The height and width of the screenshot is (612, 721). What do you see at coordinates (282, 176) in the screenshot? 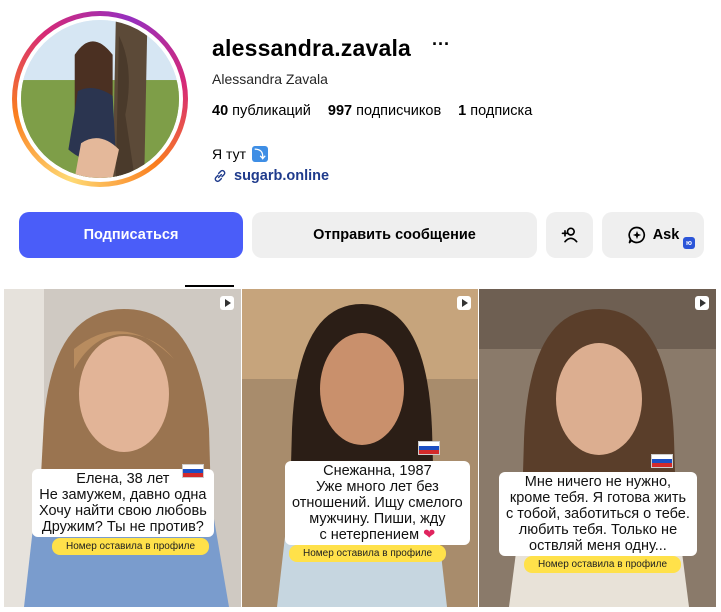
I see `profile-link-text: sugarb.online` at bounding box center [282, 176].